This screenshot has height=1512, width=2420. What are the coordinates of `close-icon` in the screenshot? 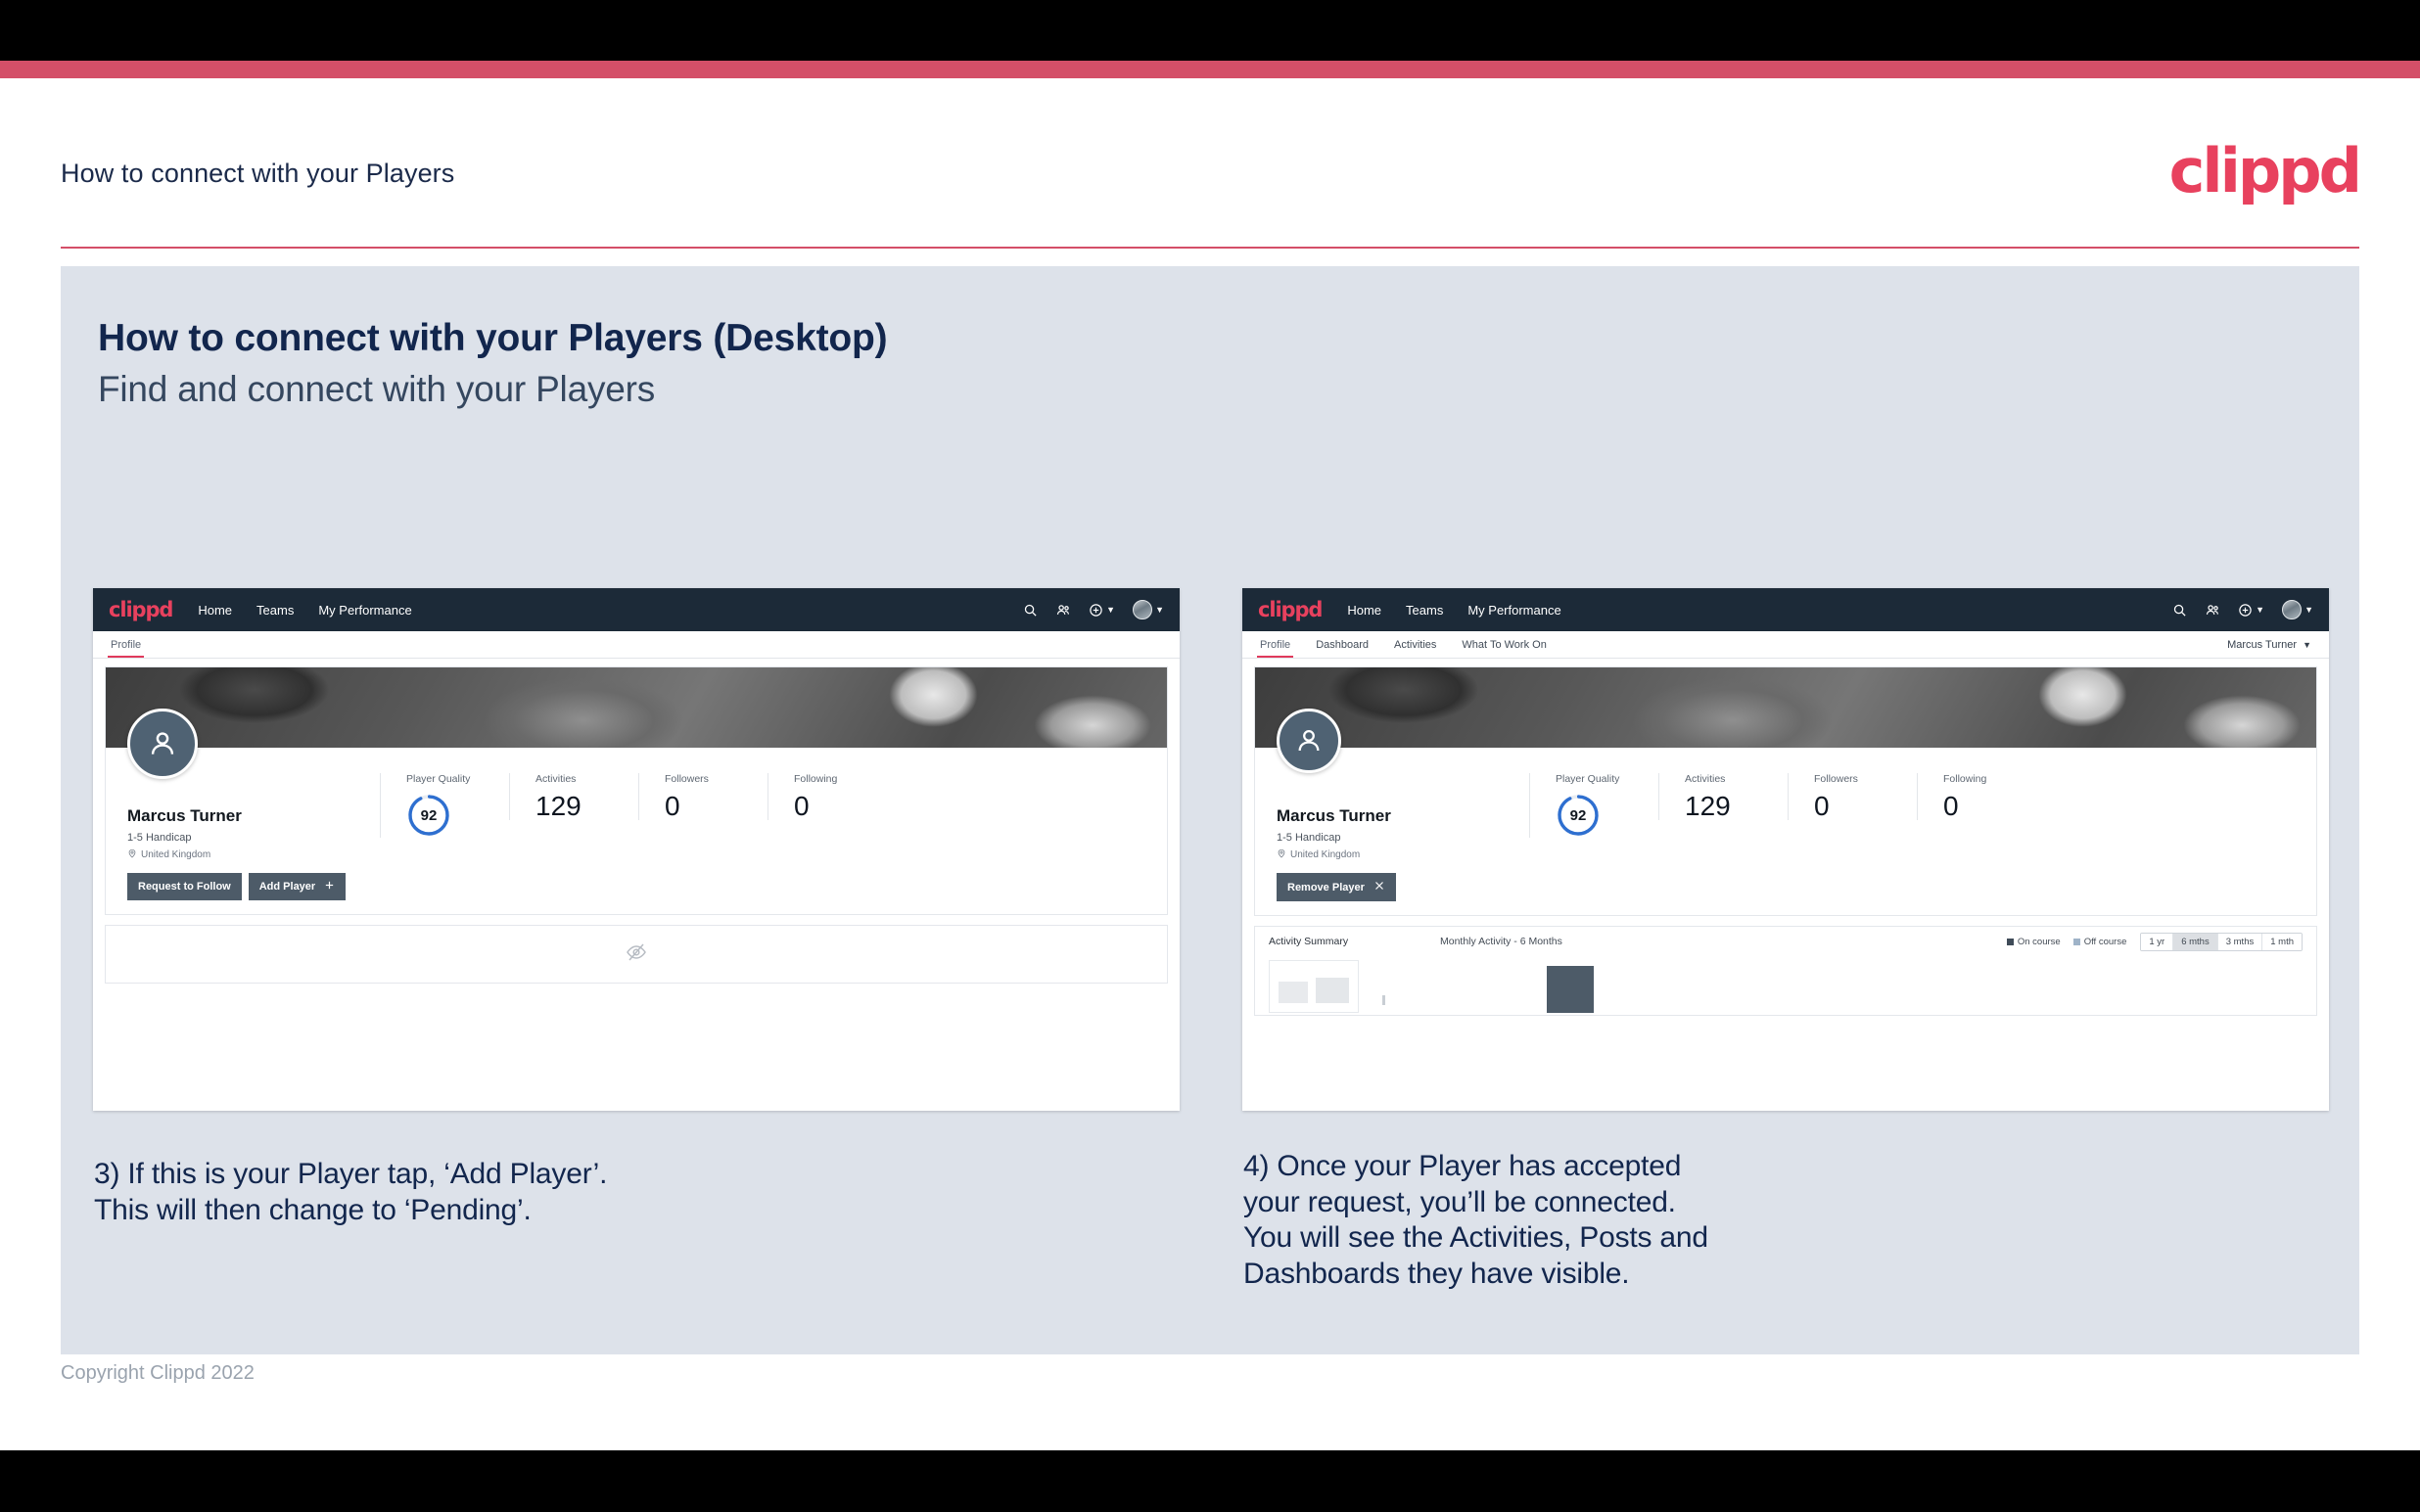 It's located at (1379, 887).